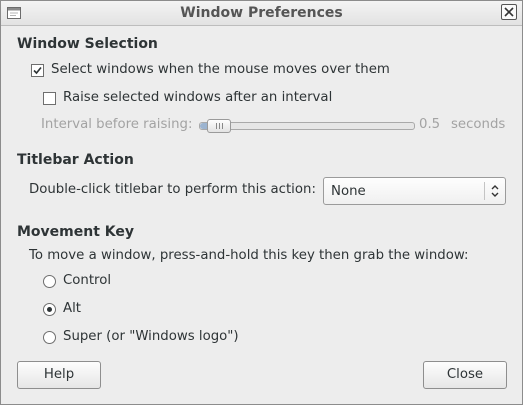 The image size is (523, 405). What do you see at coordinates (49, 281) in the screenshot?
I see `radio-control` at bounding box center [49, 281].